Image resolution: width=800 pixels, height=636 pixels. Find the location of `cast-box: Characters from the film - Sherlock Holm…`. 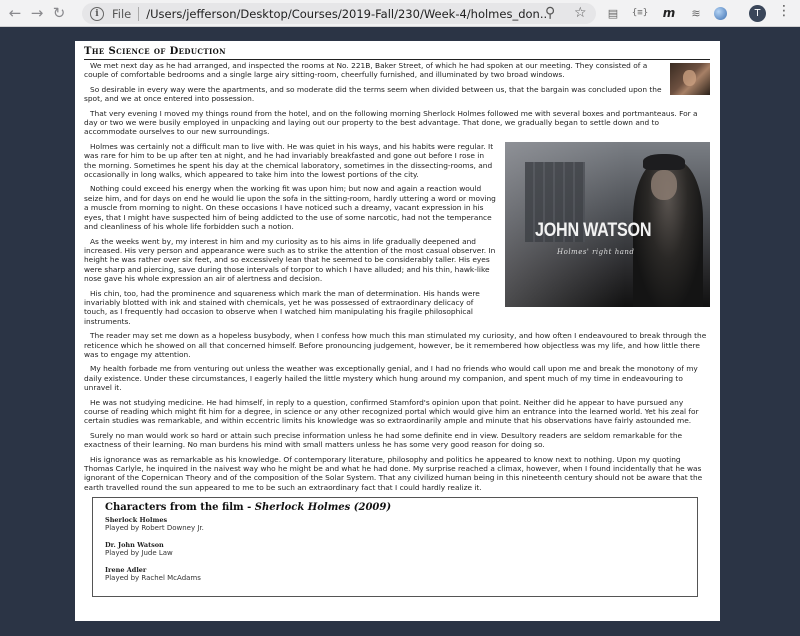

cast-box: Characters from the film - Sherlock Holm… is located at coordinates (395, 547).